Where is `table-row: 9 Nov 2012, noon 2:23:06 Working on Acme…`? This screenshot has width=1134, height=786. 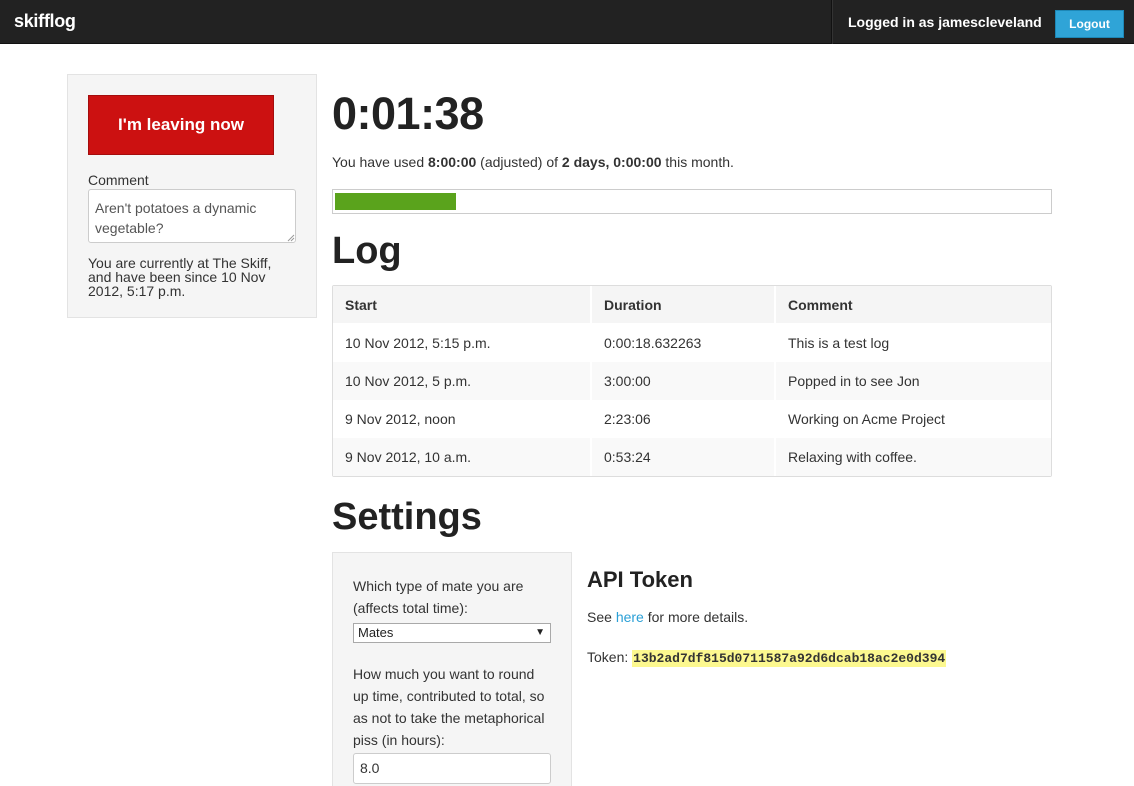
table-row: 9 Nov 2012, noon 2:23:06 Working on Acme… is located at coordinates (692, 419).